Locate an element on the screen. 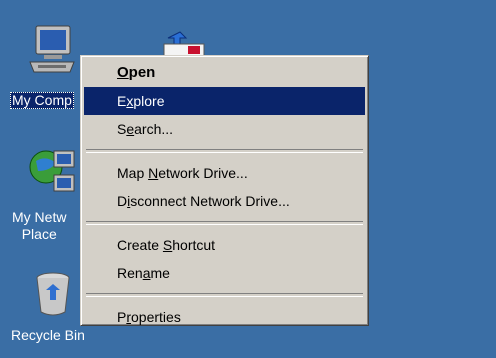  recycle-bin-label: Recycle Bin is located at coordinates (48, 335).